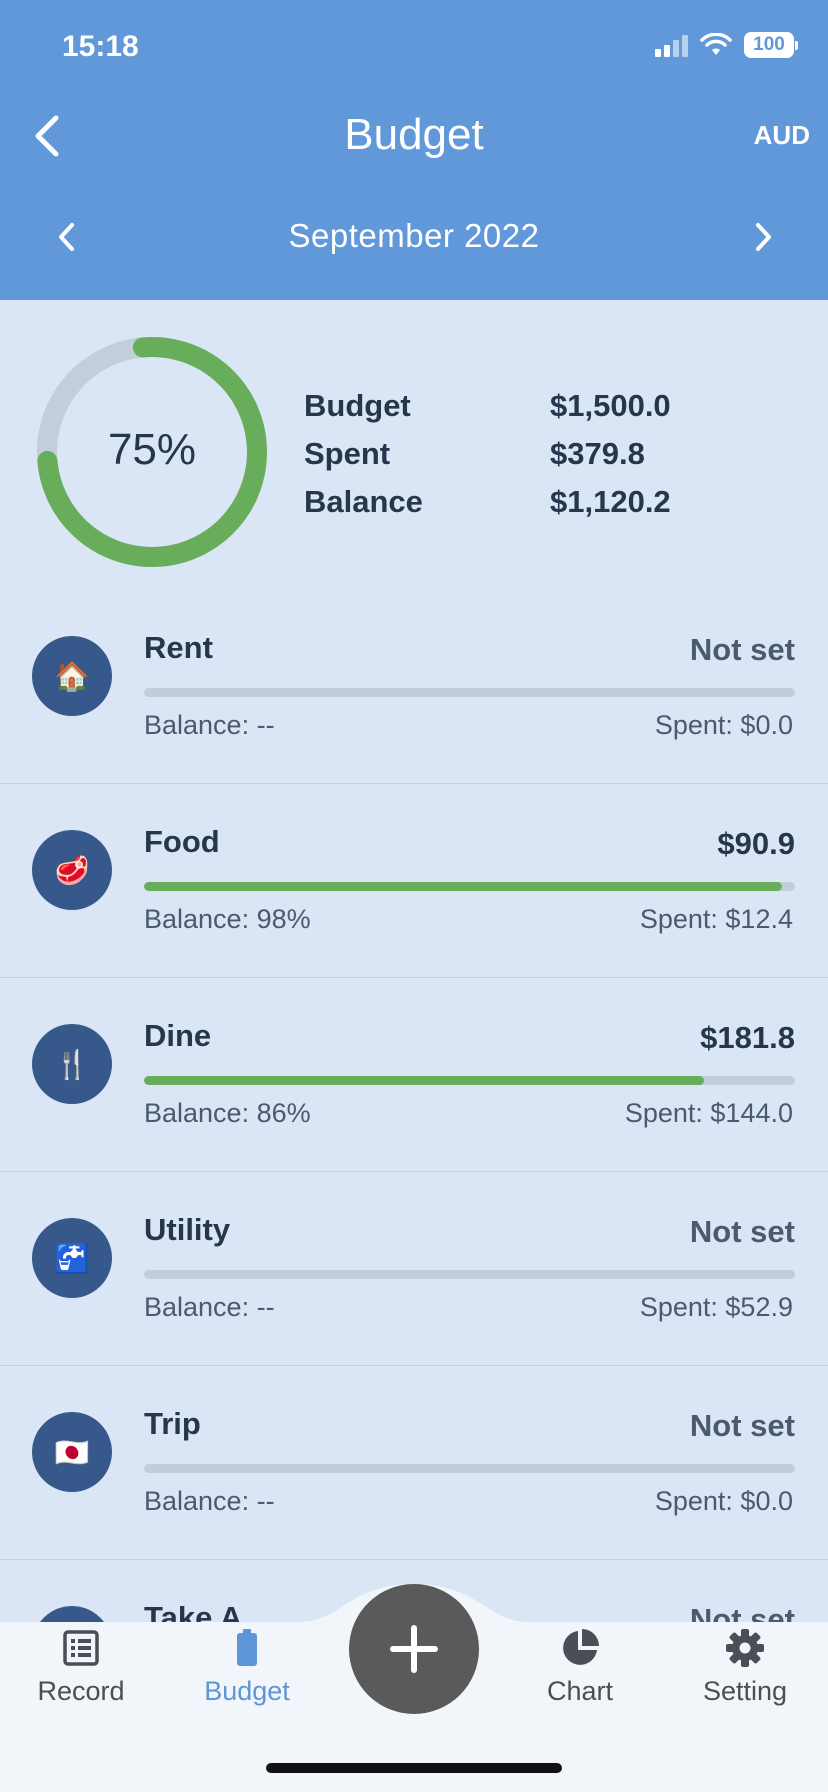  What do you see at coordinates (782, 135) in the screenshot?
I see `currency-button: AUD` at bounding box center [782, 135].